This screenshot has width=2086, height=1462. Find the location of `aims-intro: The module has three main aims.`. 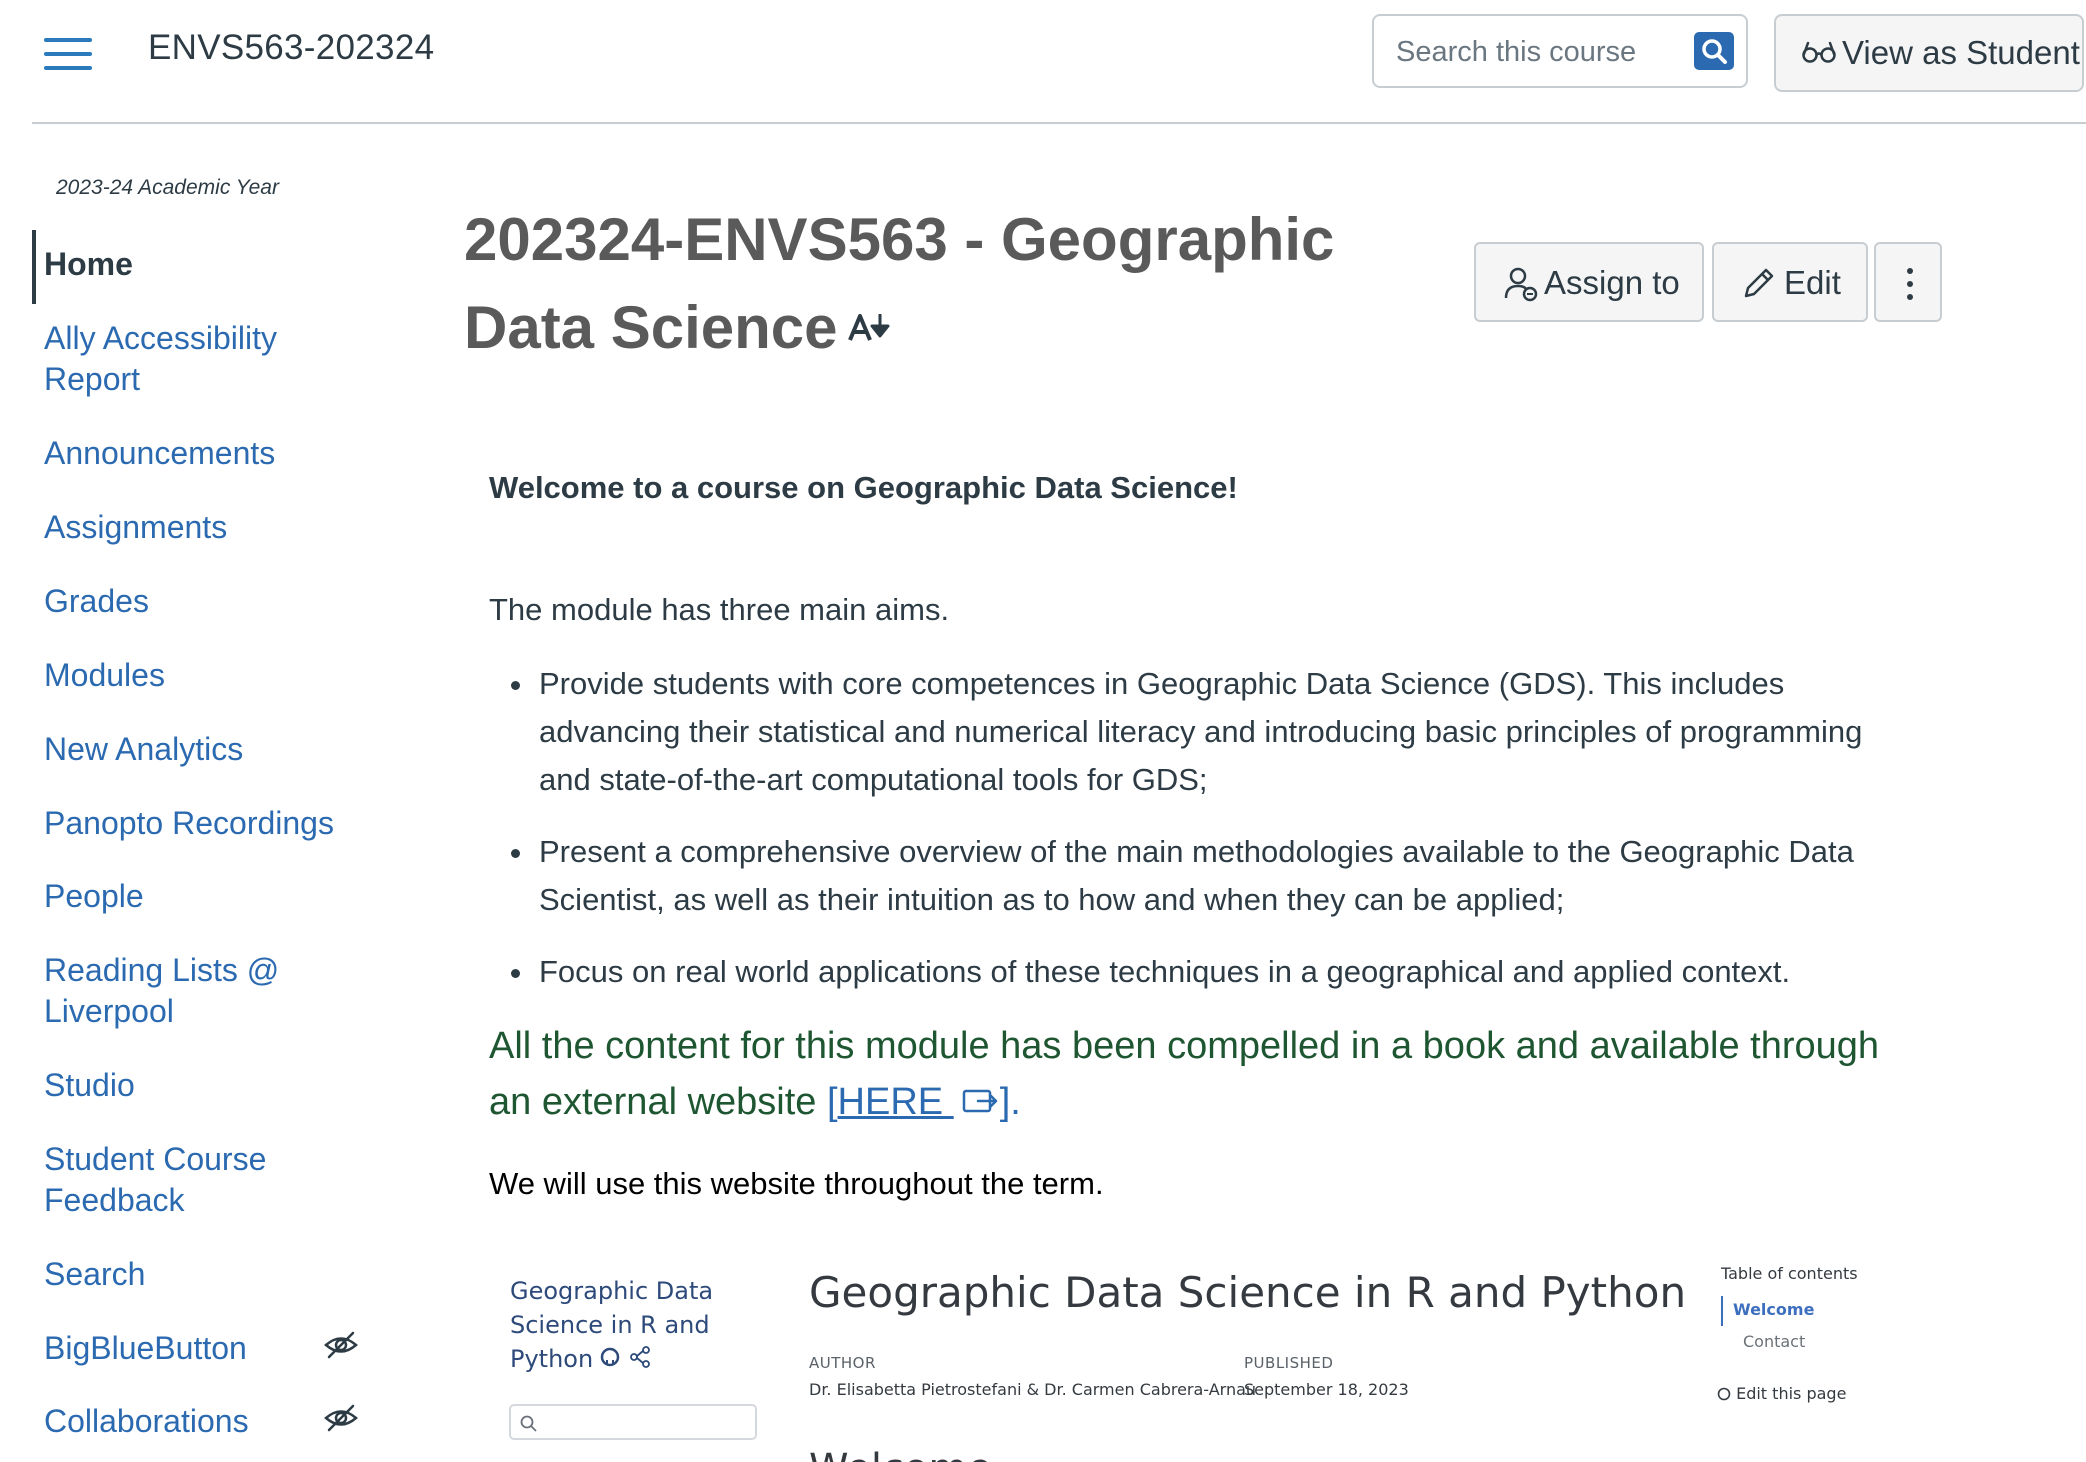

aims-intro: The module has three main aims. is located at coordinates (719, 609).